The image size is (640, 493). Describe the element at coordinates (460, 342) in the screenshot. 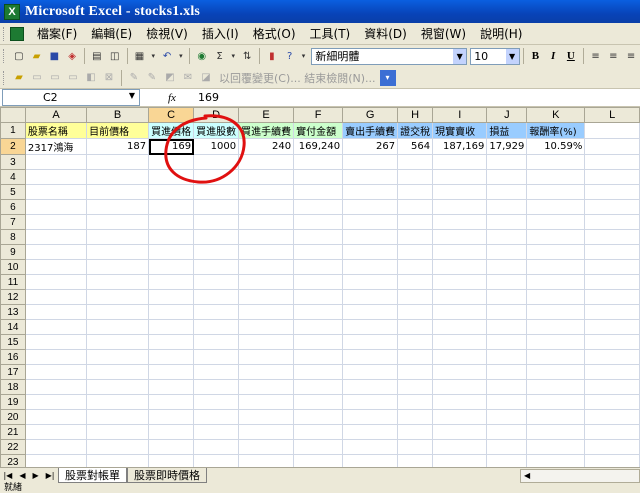

I see `cell-i15` at that location.